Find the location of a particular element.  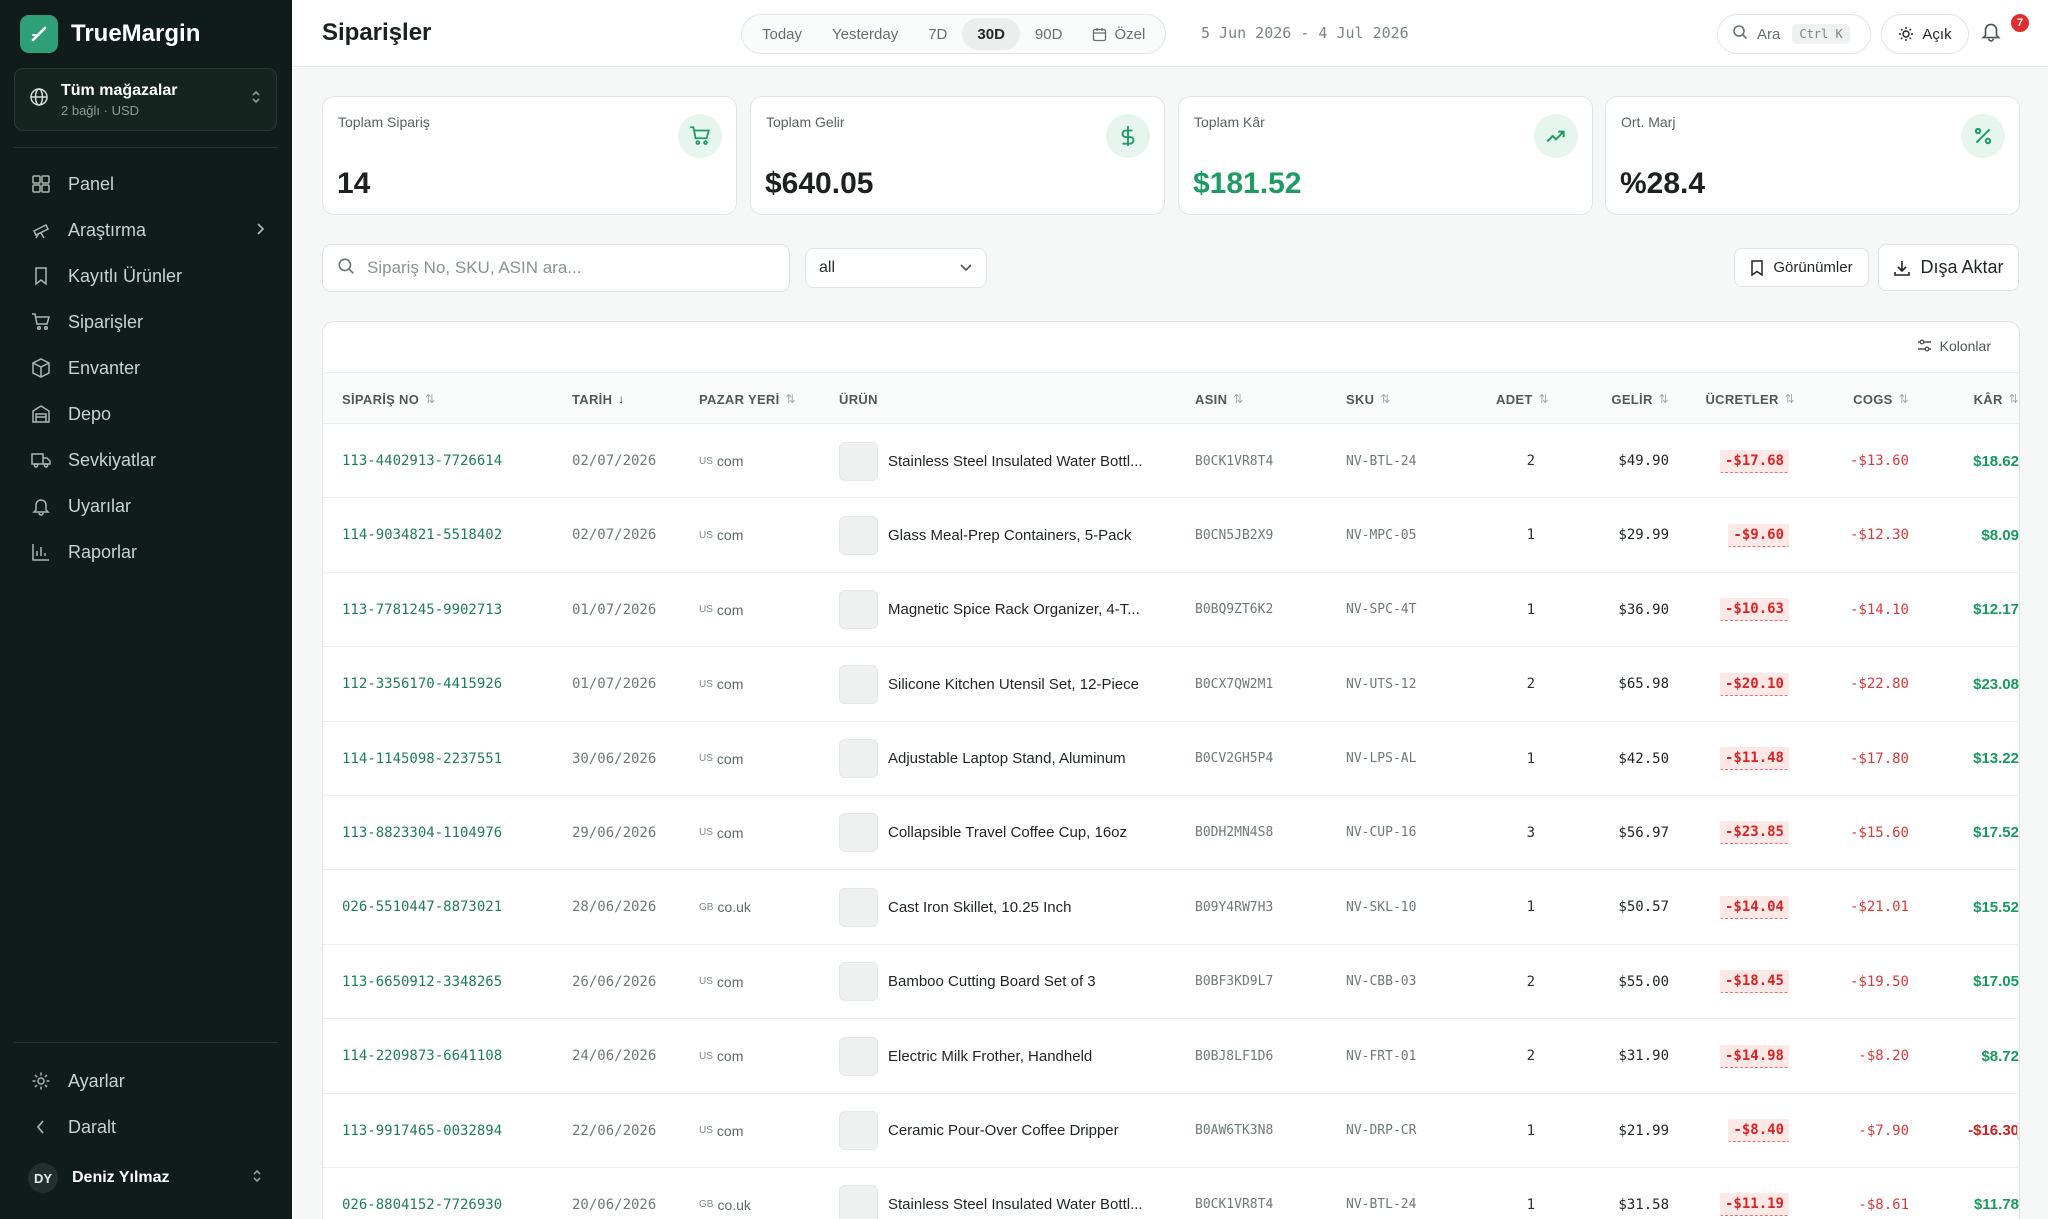

fees-value: -$23.85 is located at coordinates (1754, 833).